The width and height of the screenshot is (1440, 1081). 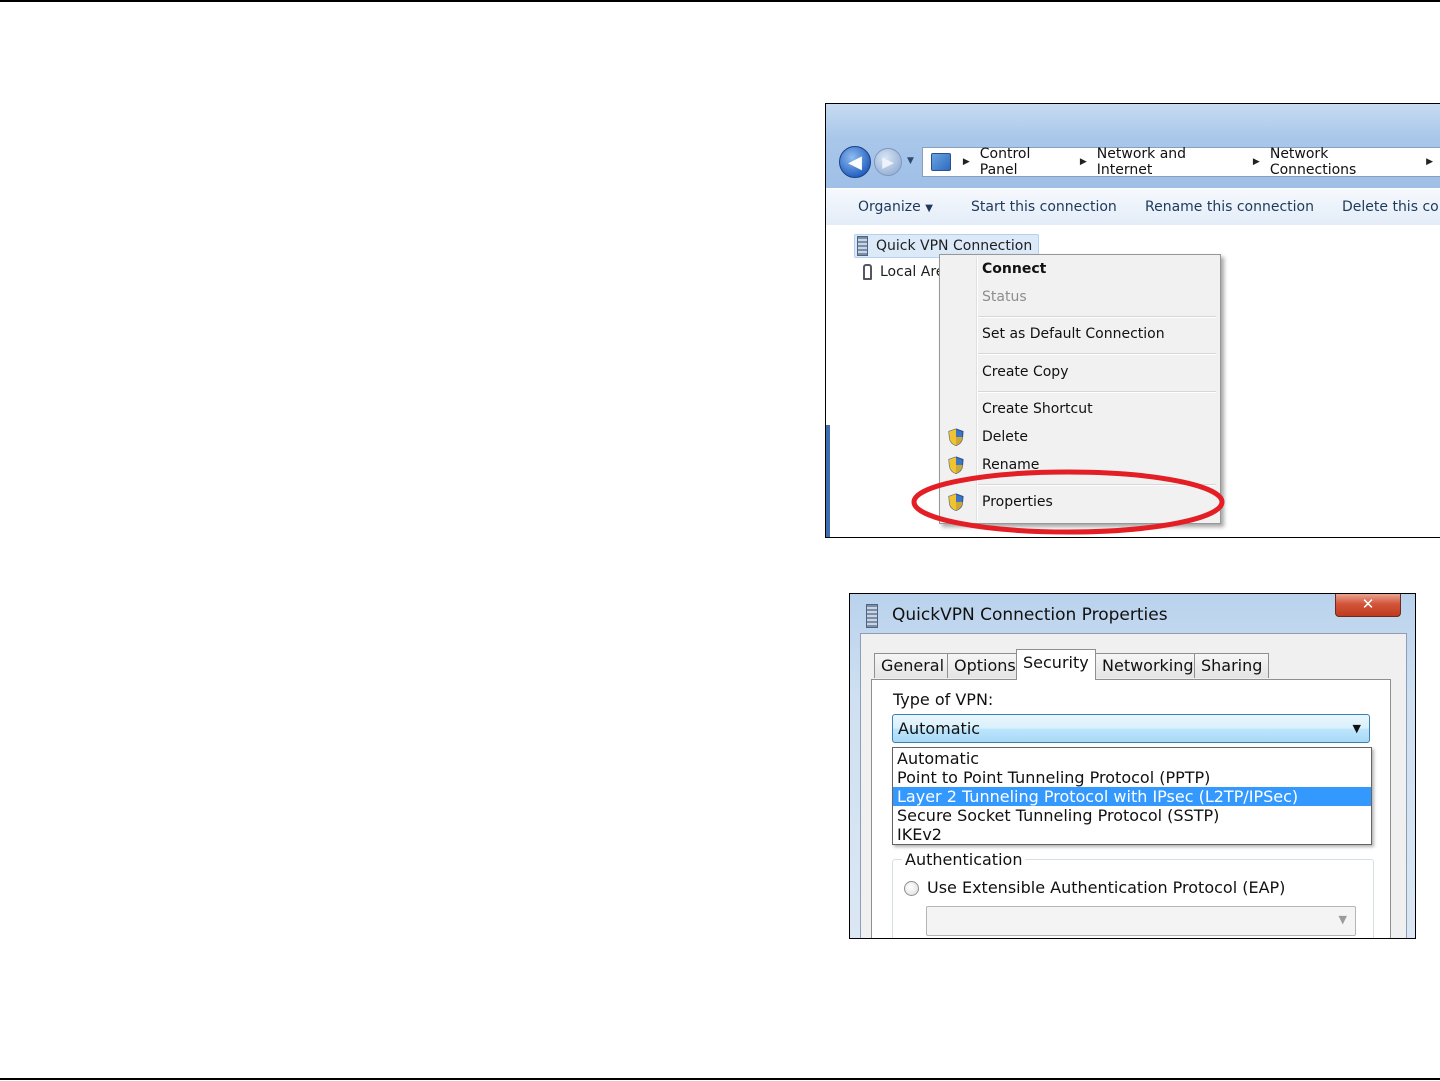 What do you see at coordinates (1030, 615) in the screenshot?
I see `dialog-title: QuickVPN Connection Properties` at bounding box center [1030, 615].